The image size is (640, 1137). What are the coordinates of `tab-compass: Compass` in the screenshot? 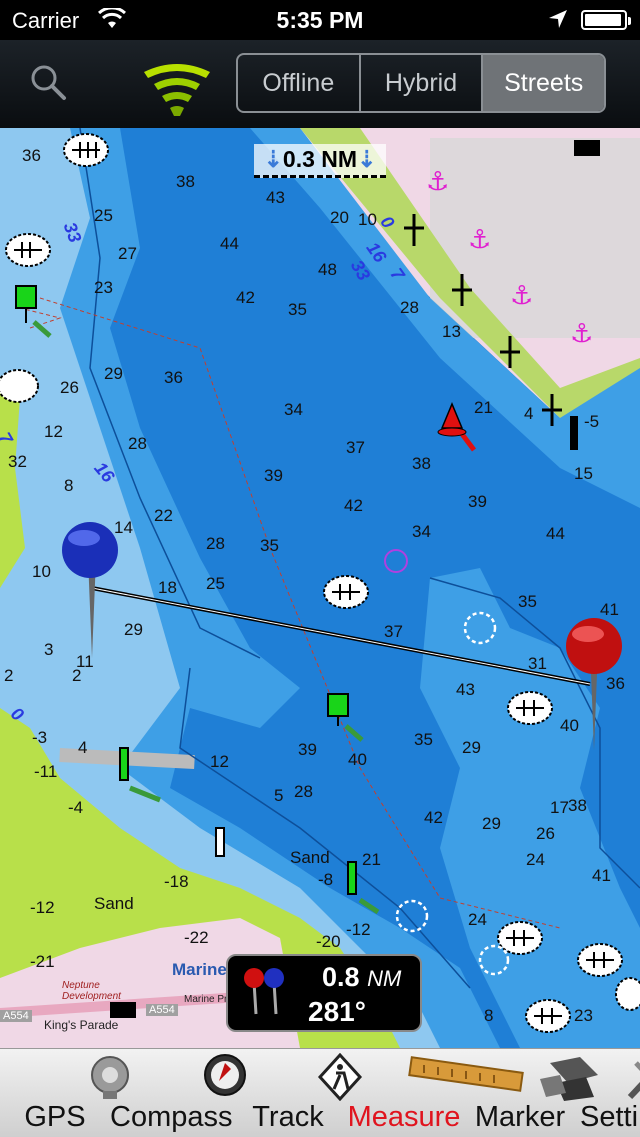 It's located at (178, 1093).